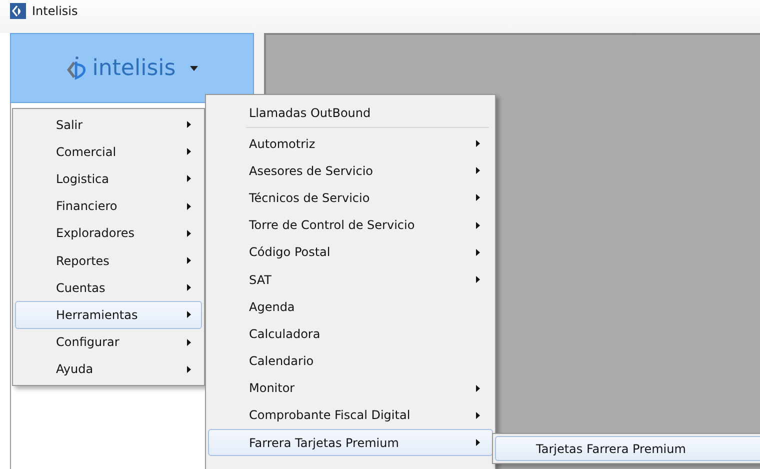 The width and height of the screenshot is (760, 469). I want to click on menu-item: Asesores de Servicio, so click(350, 170).